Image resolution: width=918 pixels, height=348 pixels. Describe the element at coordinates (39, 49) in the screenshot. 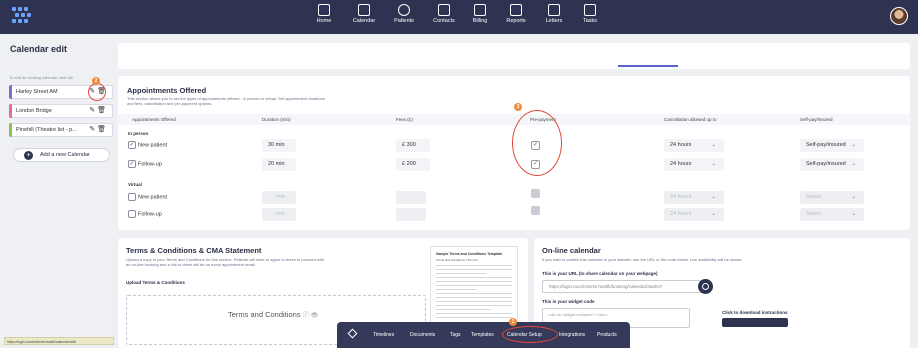

I see `page-title: Calendar edit` at that location.